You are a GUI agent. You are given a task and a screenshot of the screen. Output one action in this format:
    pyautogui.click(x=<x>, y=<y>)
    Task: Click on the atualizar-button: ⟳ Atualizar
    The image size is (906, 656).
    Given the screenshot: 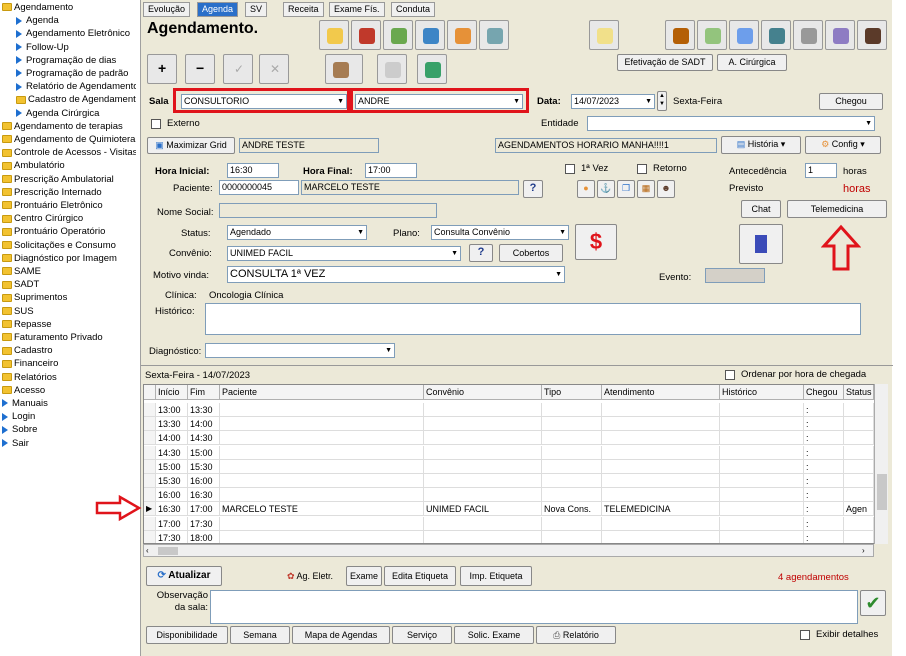 What is the action you would take?
    pyautogui.click(x=184, y=576)
    